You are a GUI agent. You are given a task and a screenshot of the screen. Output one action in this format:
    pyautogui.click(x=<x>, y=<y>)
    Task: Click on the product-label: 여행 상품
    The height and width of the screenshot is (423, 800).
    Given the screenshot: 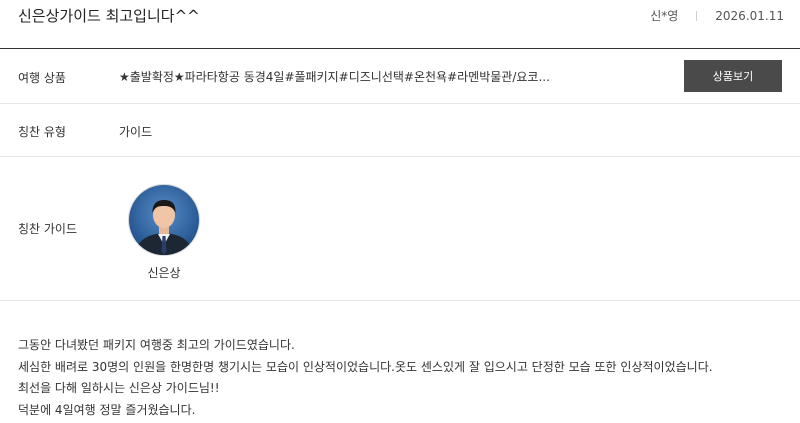 What is the action you would take?
    pyautogui.click(x=42, y=78)
    